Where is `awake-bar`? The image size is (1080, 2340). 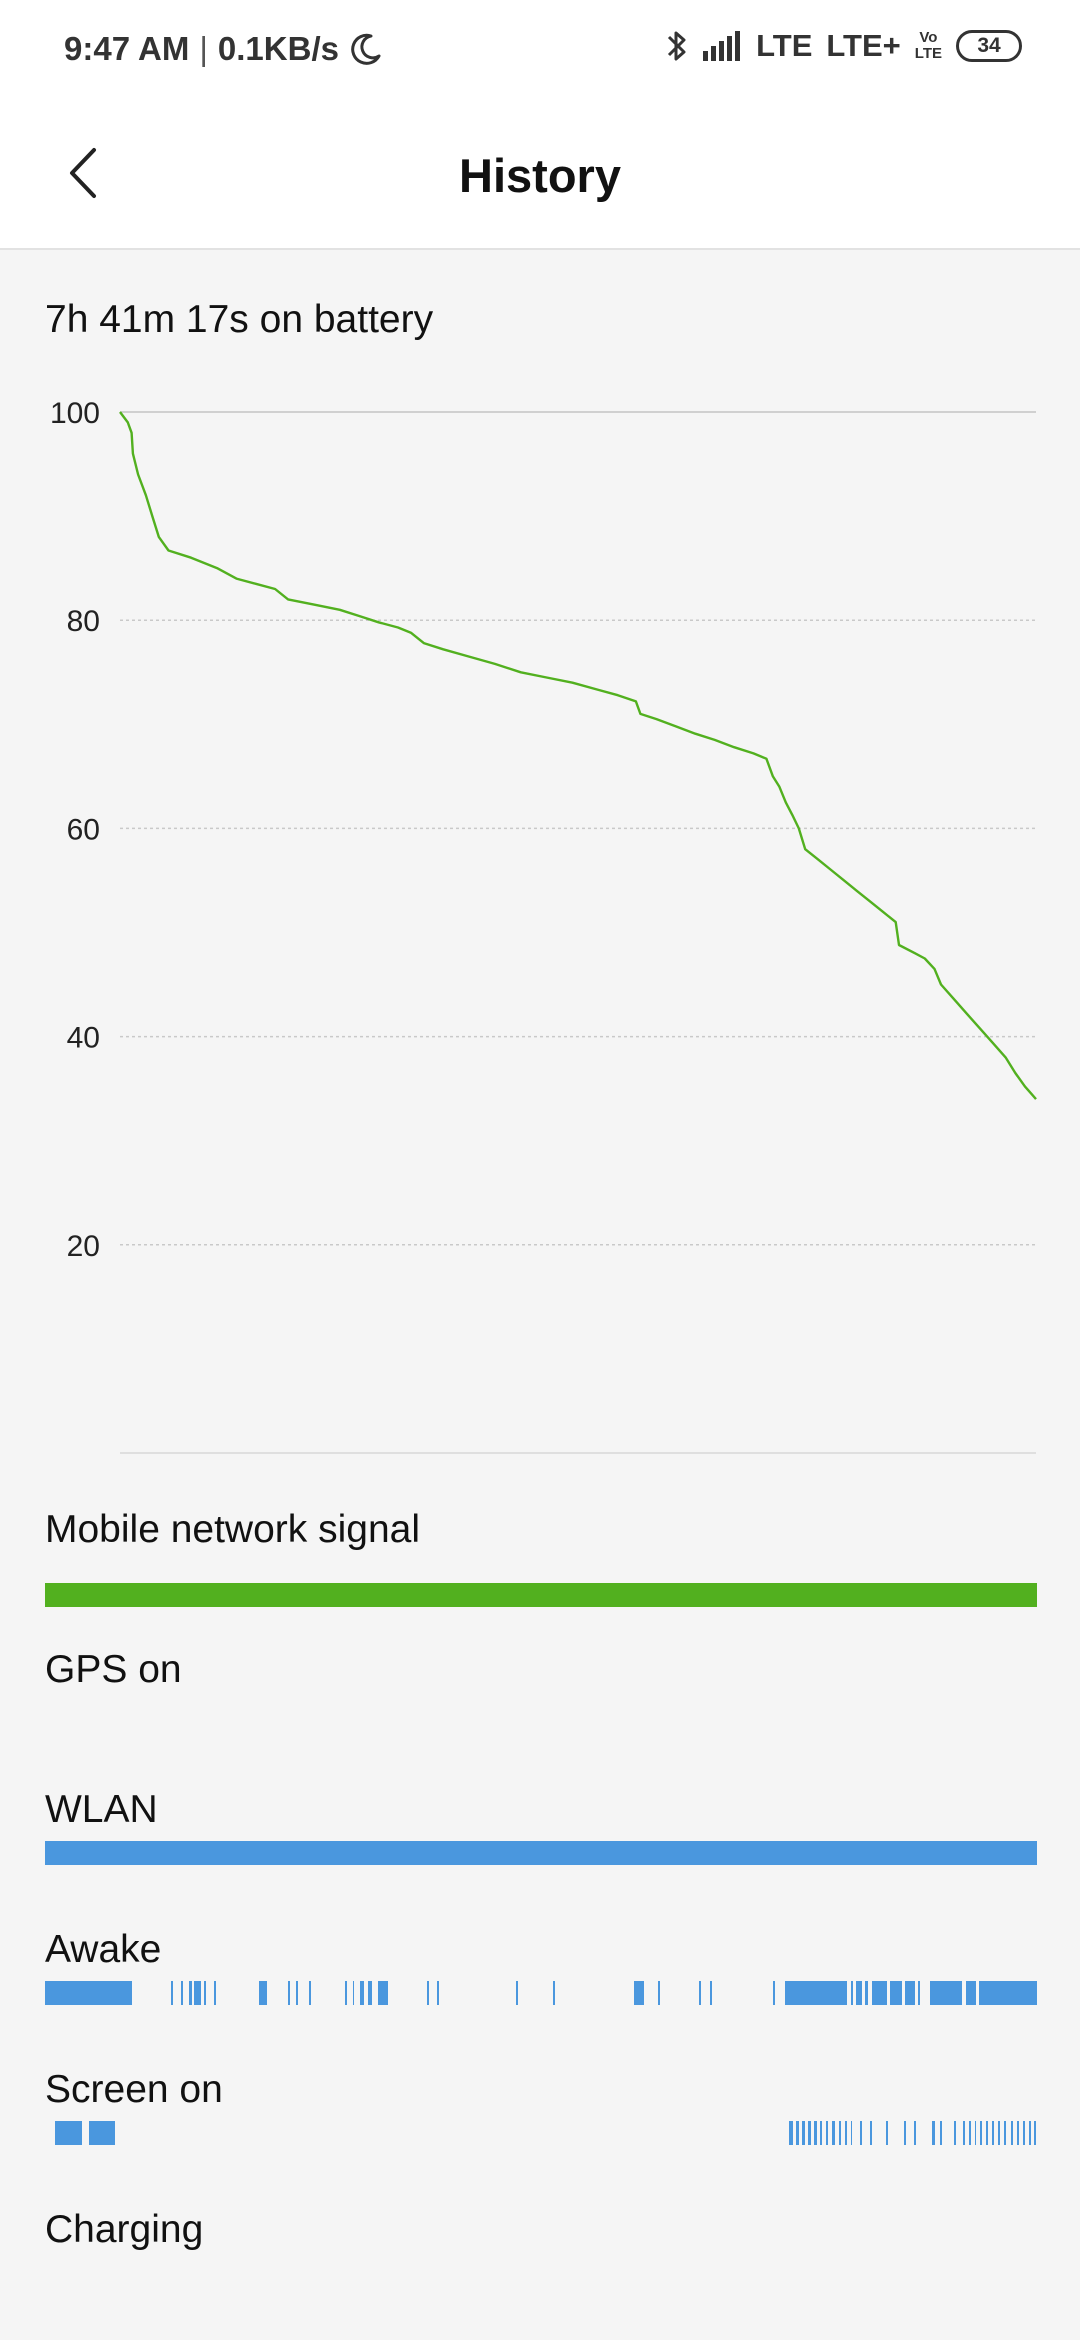 awake-bar is located at coordinates (541, 1993).